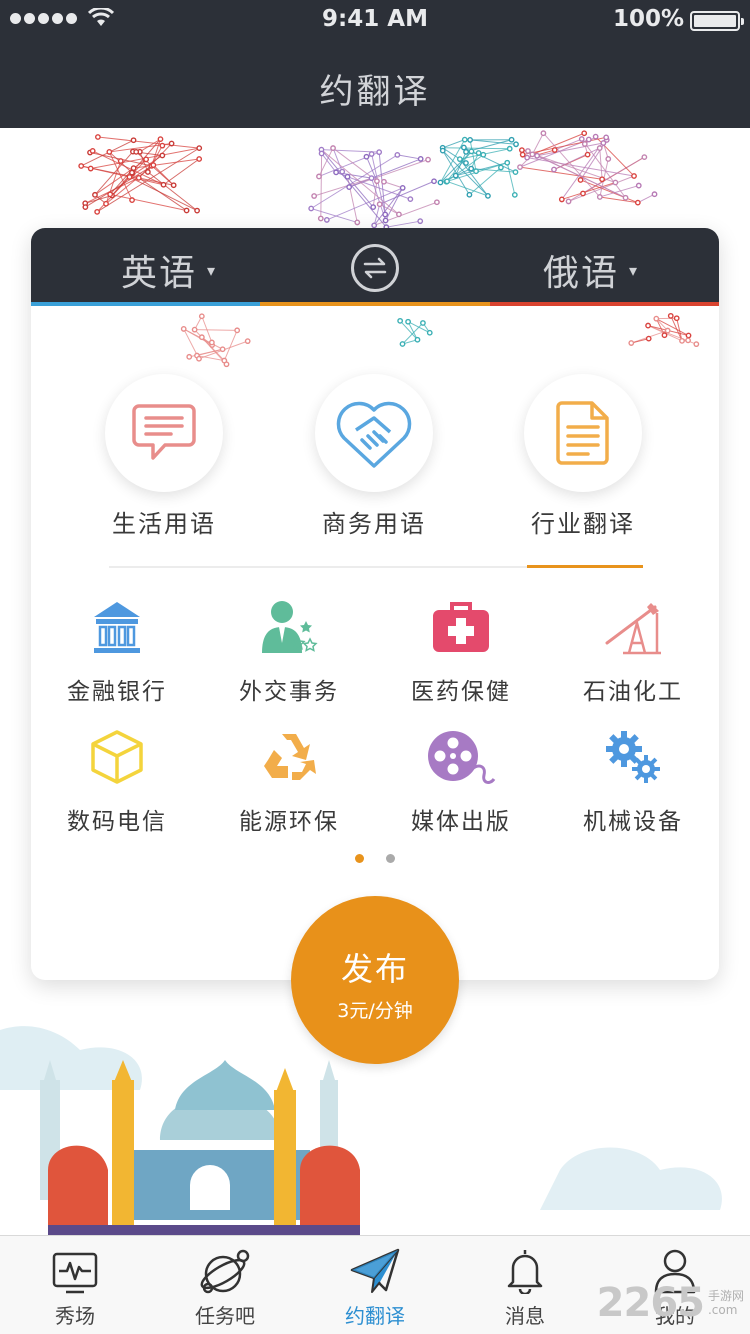 The width and height of the screenshot is (750, 1334). What do you see at coordinates (164, 433) in the screenshot?
I see `chat-bubble-icon` at bounding box center [164, 433].